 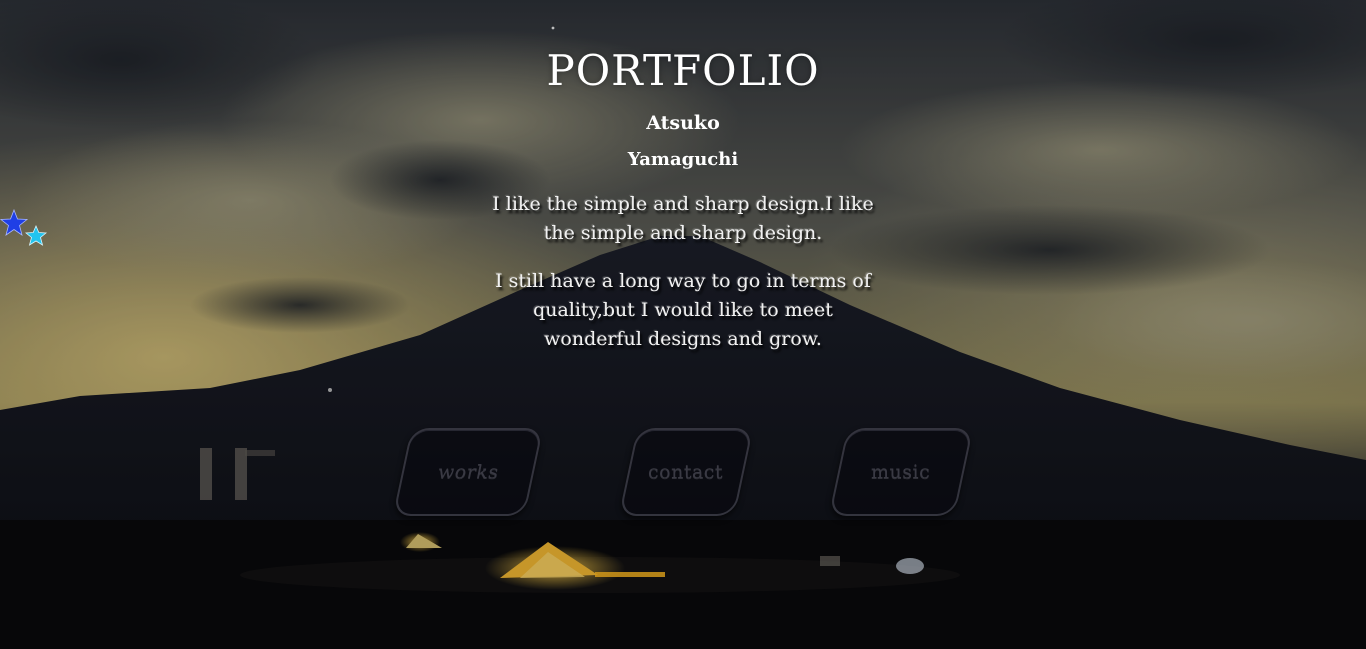 I want to click on page-title: PORTFOLIO, so click(x=683, y=70).